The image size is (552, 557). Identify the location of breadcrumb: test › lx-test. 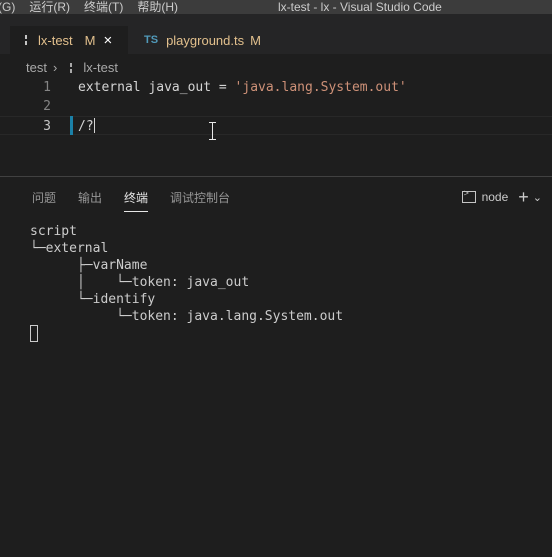
(72, 67).